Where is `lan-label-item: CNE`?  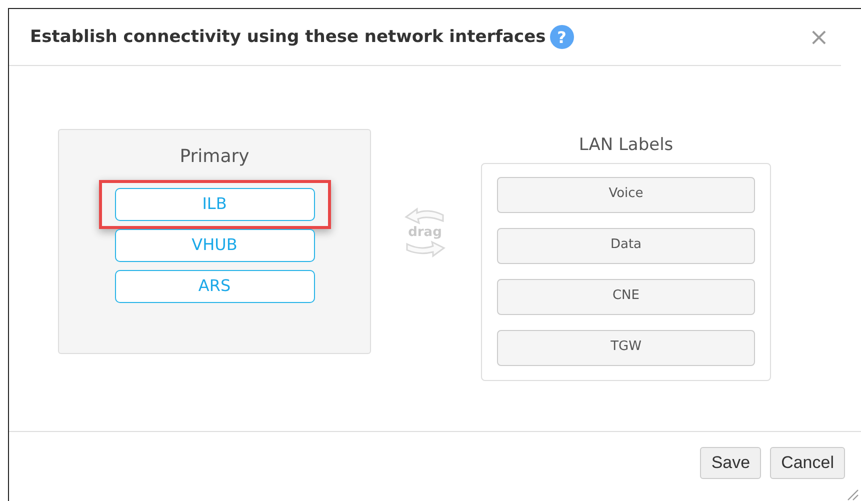 lan-label-item: CNE is located at coordinates (626, 297).